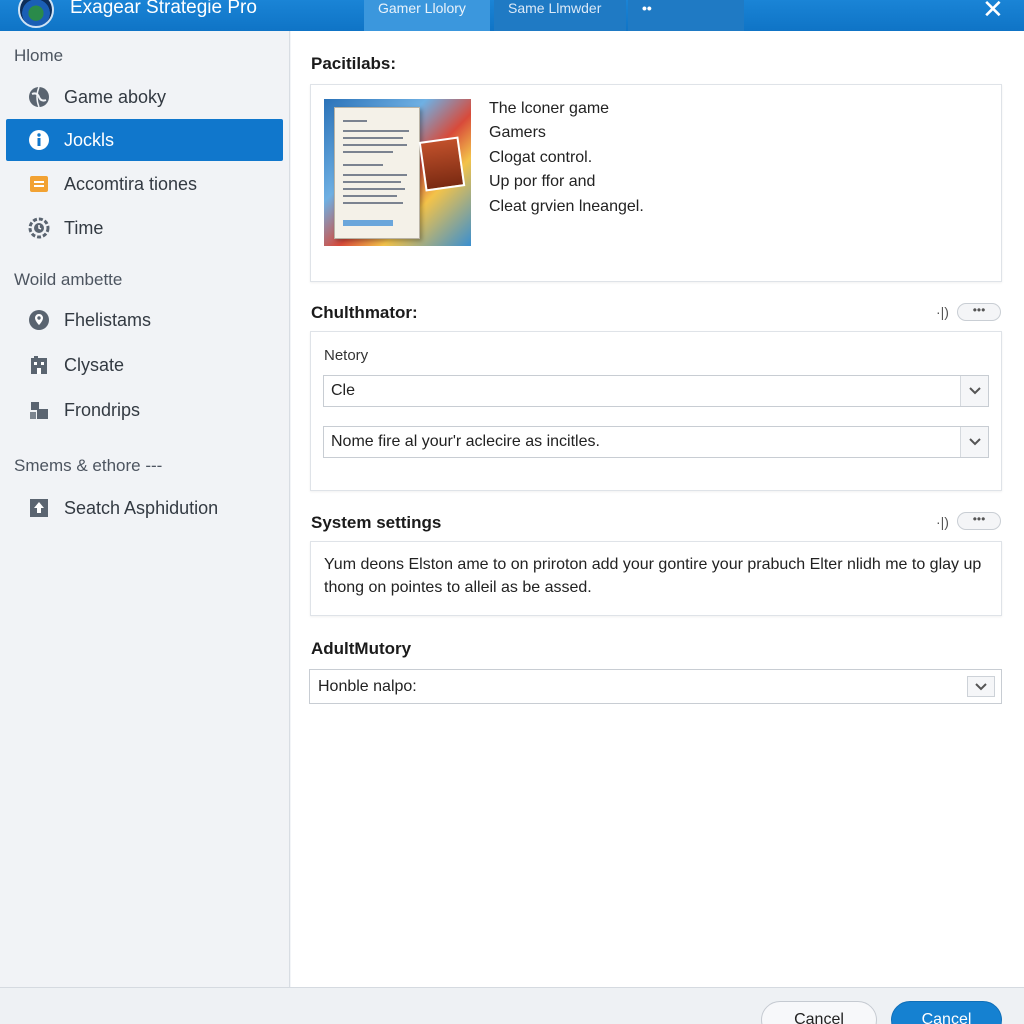  I want to click on primary-button: Cancel, so click(946, 1012).